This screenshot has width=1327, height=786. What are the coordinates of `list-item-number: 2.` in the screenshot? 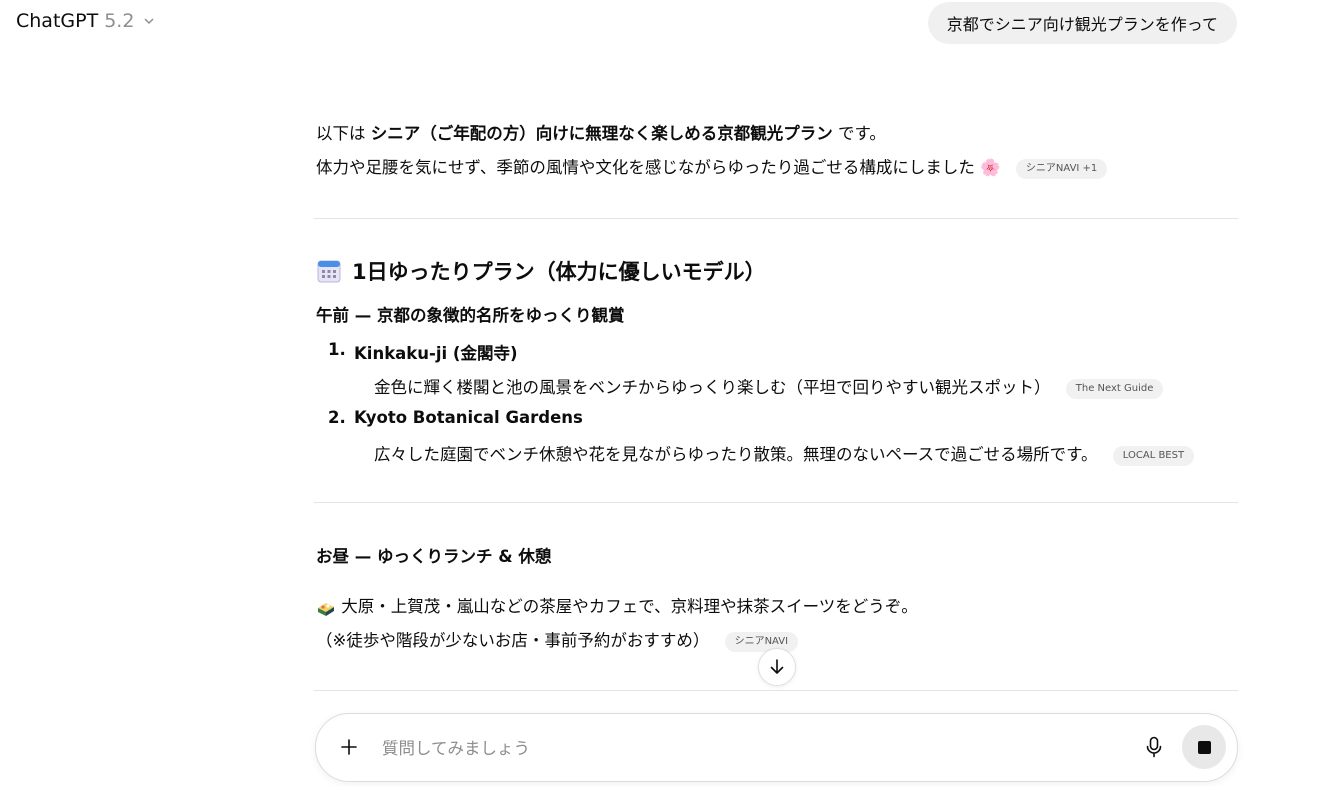 It's located at (337, 417).